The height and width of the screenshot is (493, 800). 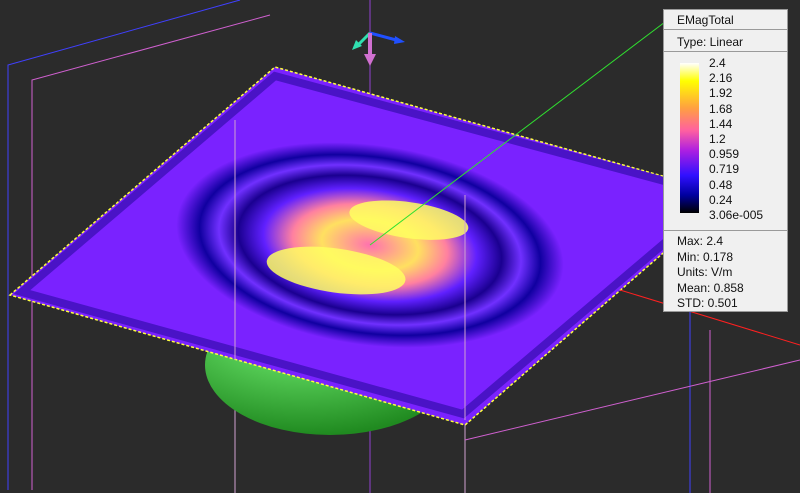 What do you see at coordinates (689, 138) in the screenshot?
I see `color-bar` at bounding box center [689, 138].